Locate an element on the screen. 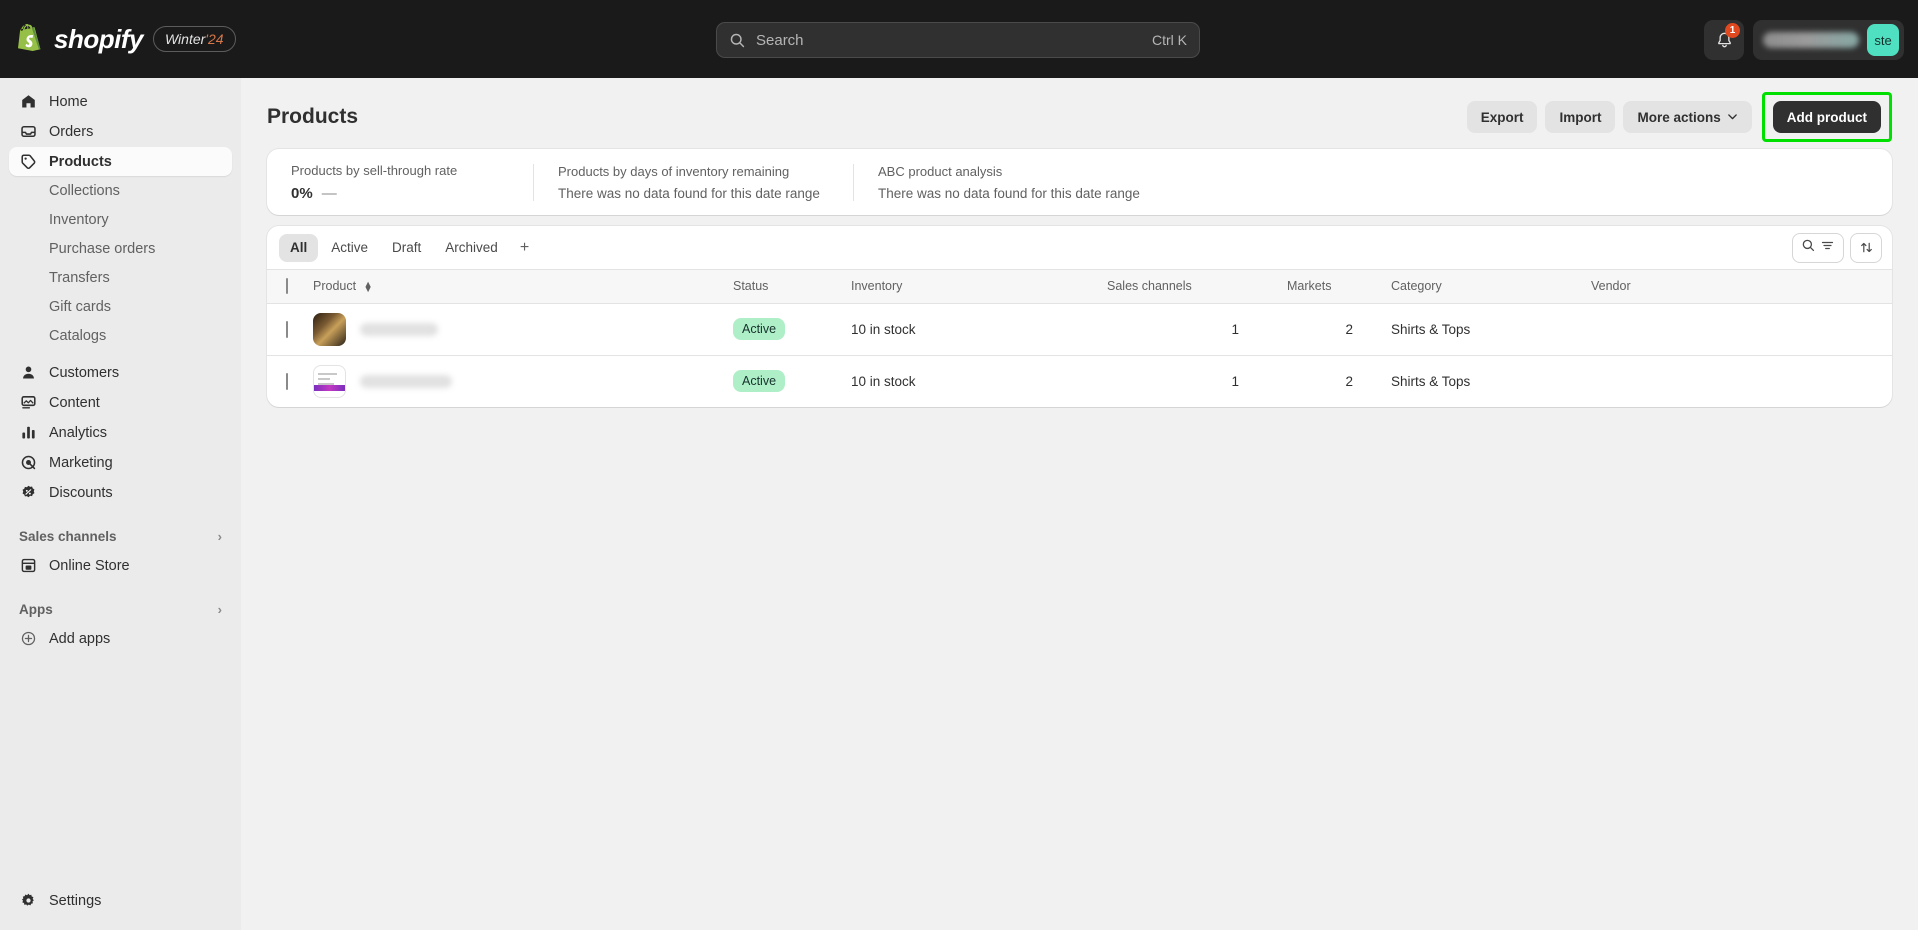 This screenshot has width=1918, height=930. sidebar-item-label: Marketing is located at coordinates (81, 462).